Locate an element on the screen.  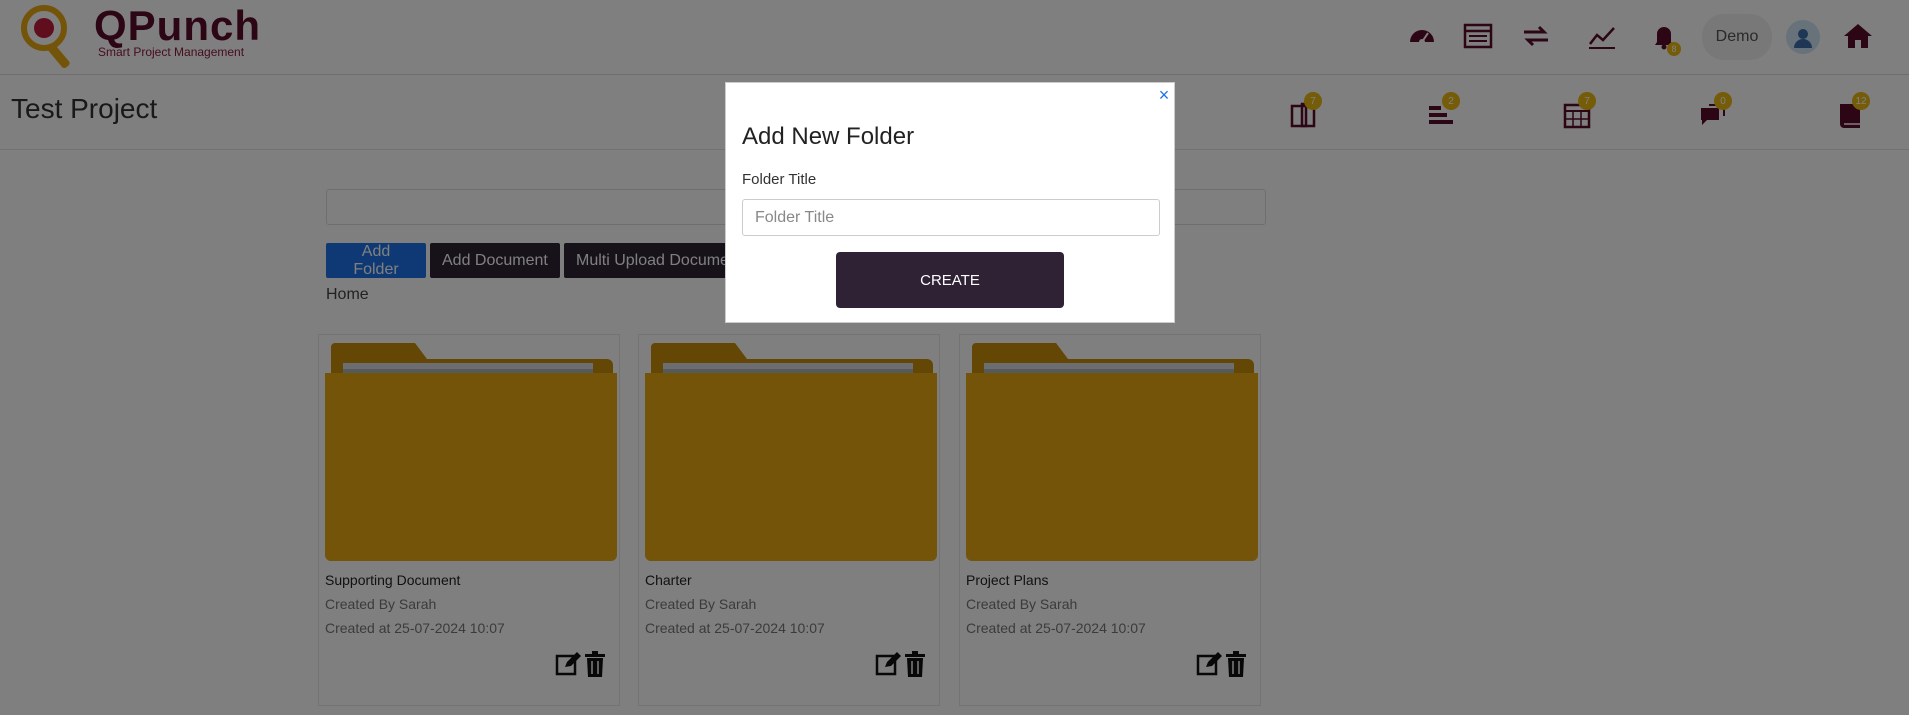
add-folder-modal: × Add New Folder Folder Title CREATE is located at coordinates (950, 202).